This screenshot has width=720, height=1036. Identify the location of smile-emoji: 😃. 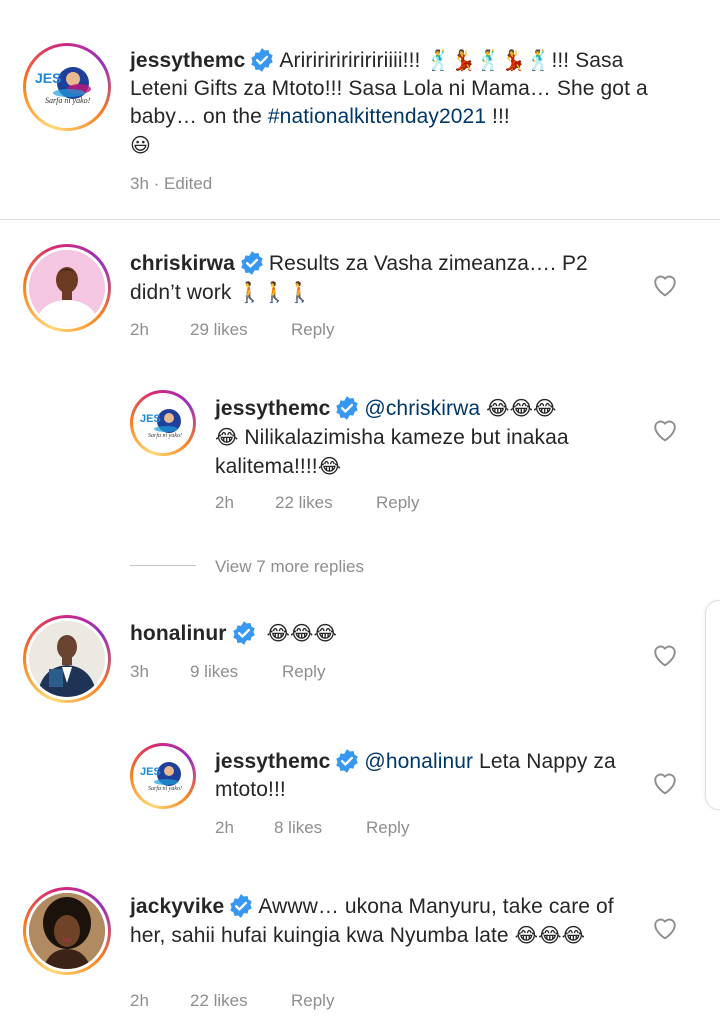
(140, 145).